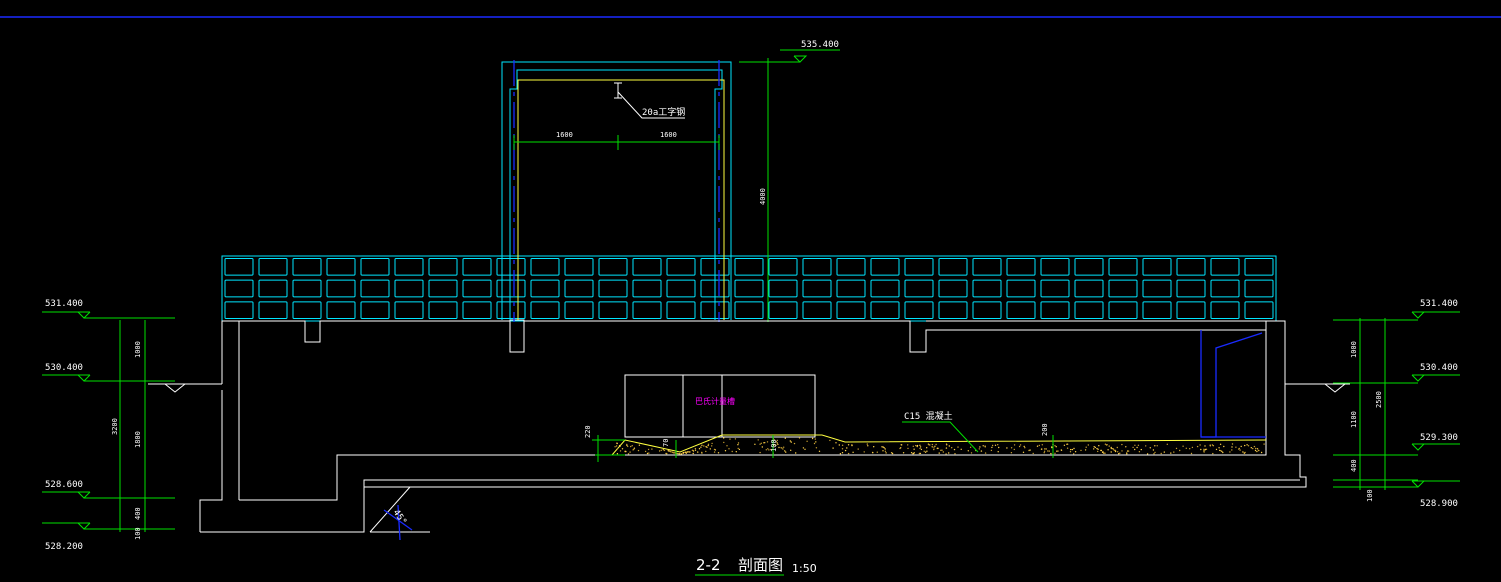 Image resolution: width=1501 pixels, height=582 pixels. Describe the element at coordinates (138, 349) in the screenshot. I see `dim-left-1000: 1000` at that location.